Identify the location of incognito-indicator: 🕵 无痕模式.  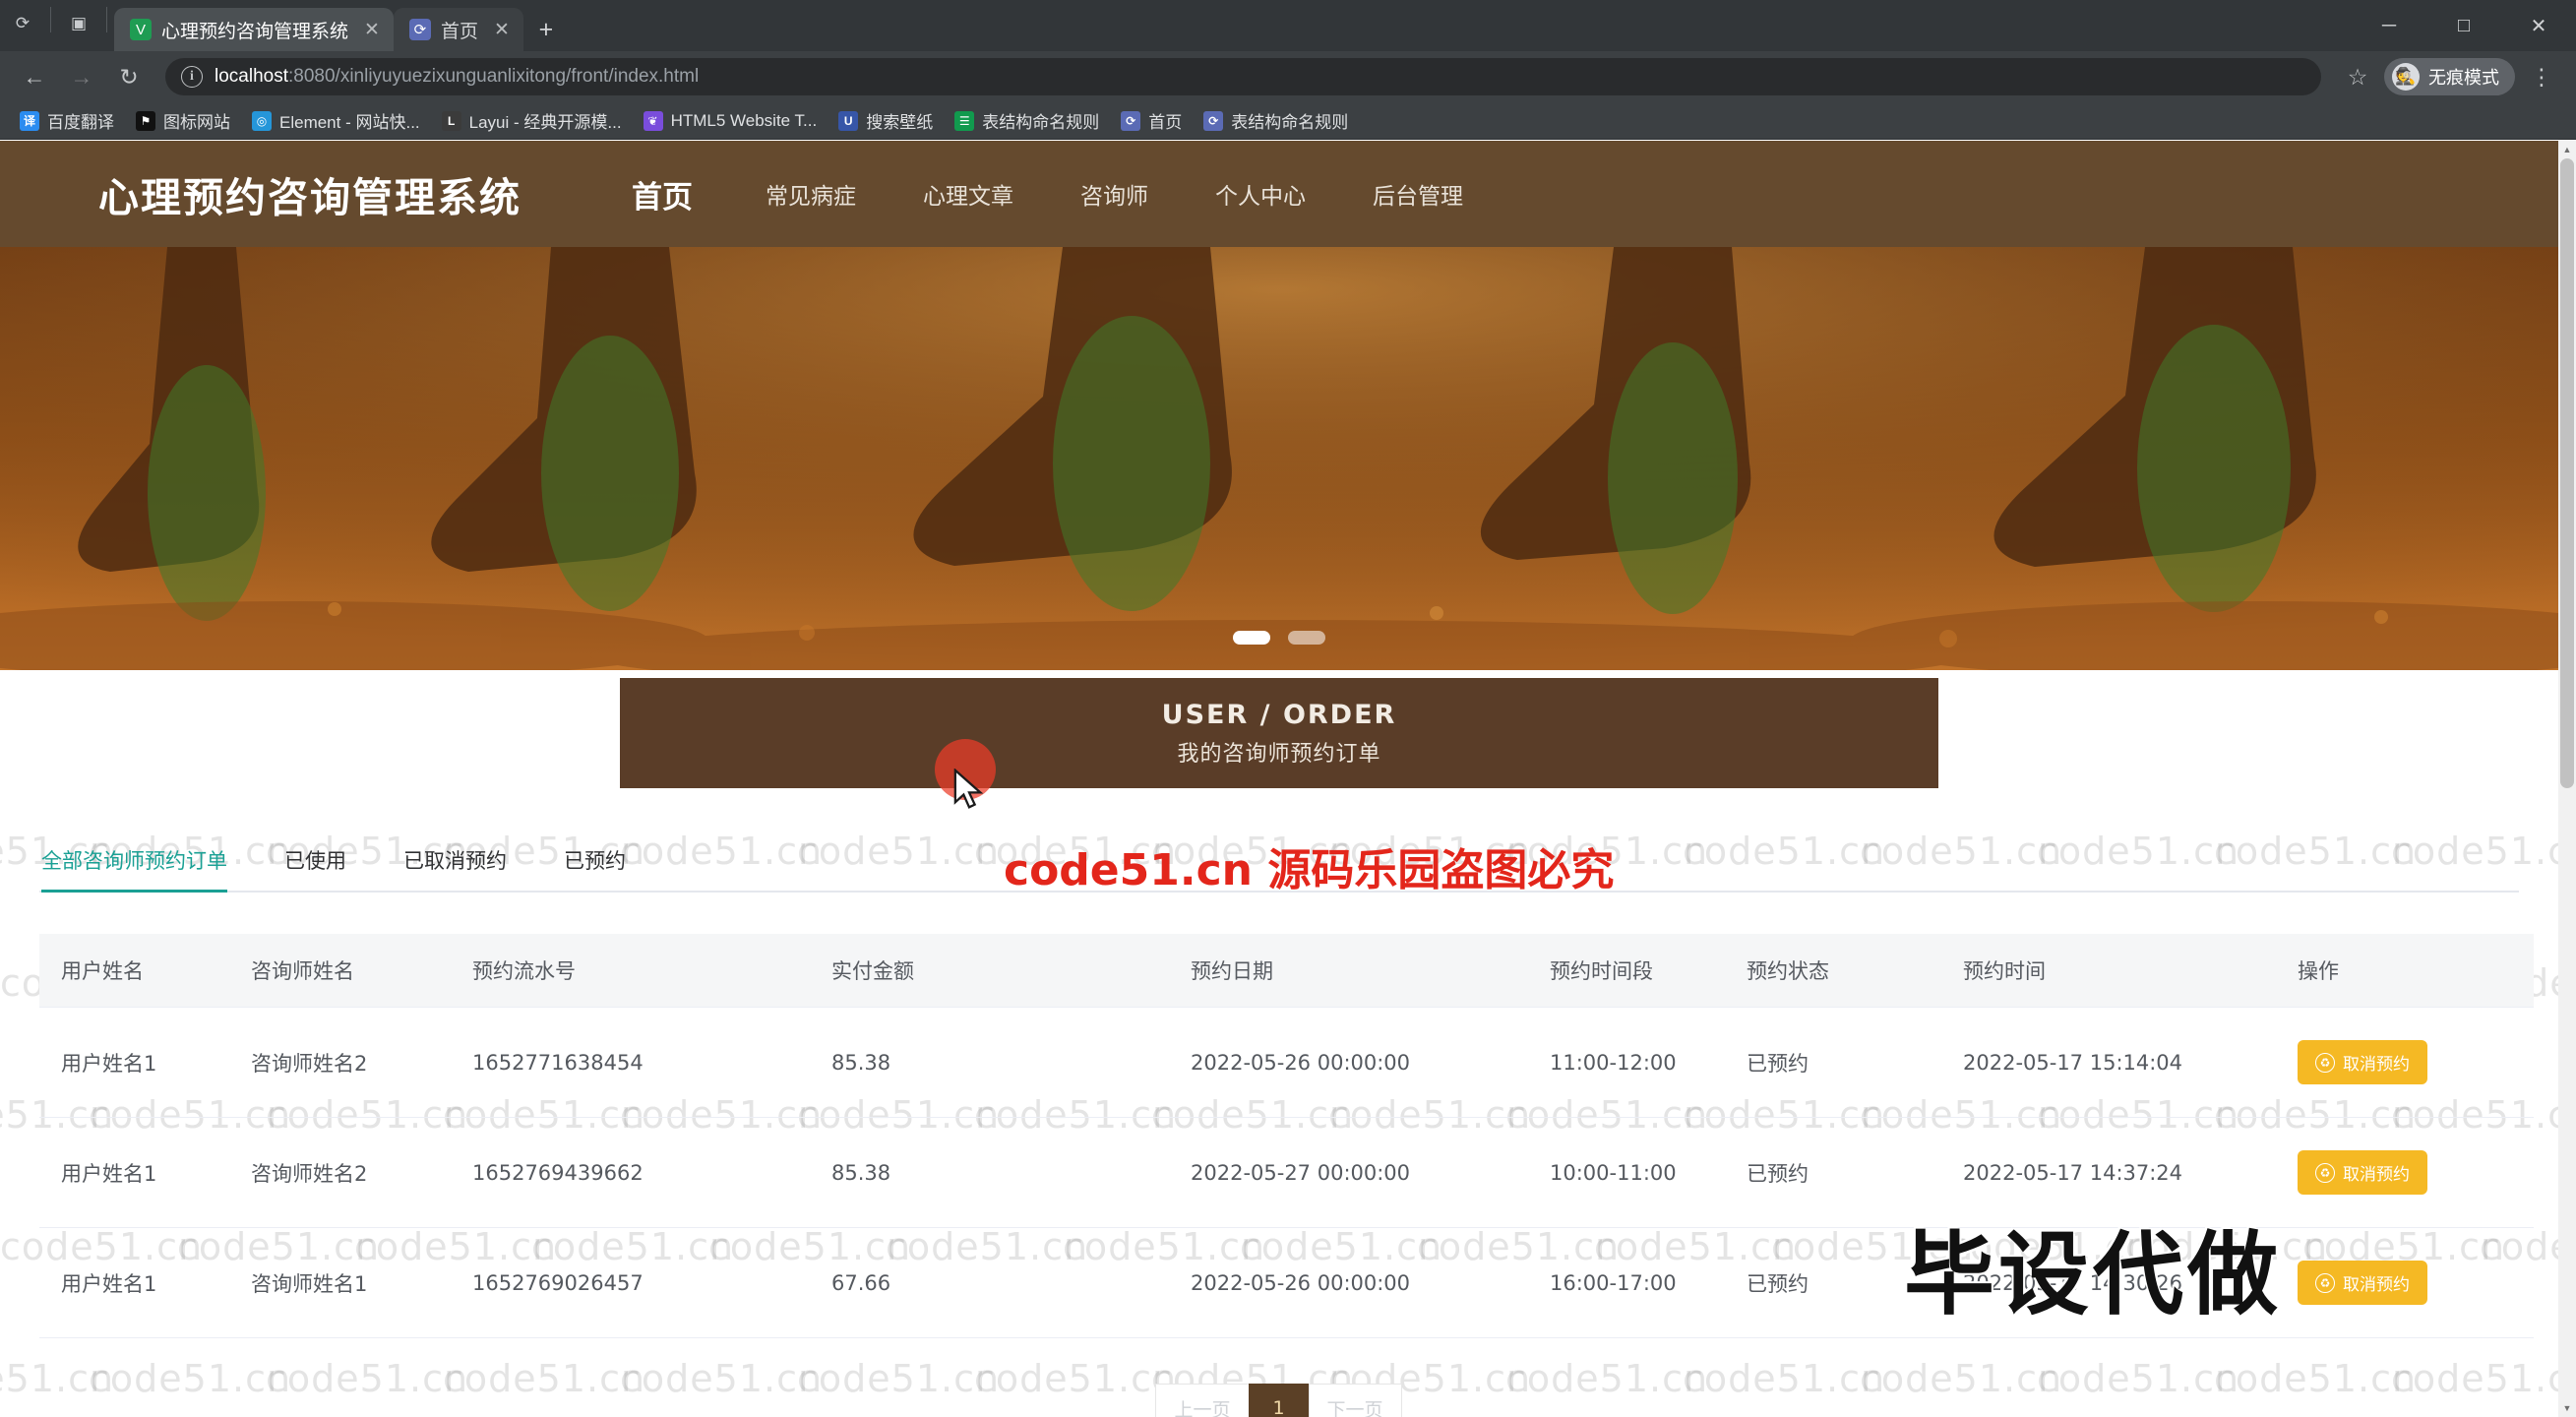
(2449, 76).